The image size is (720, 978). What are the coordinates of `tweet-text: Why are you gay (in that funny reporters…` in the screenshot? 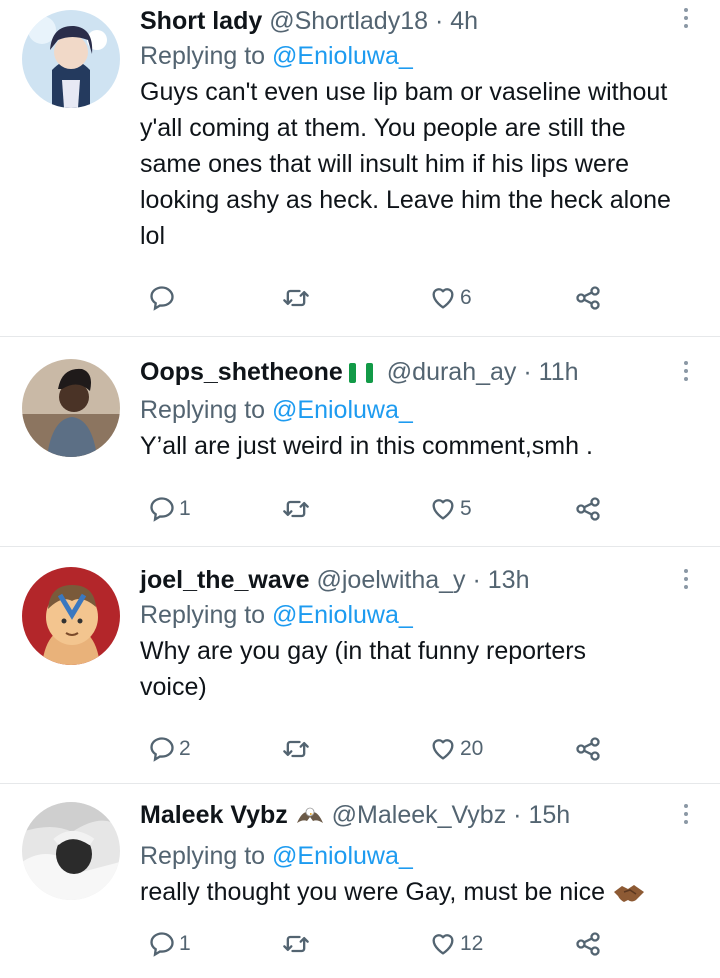 It's located at (363, 669).